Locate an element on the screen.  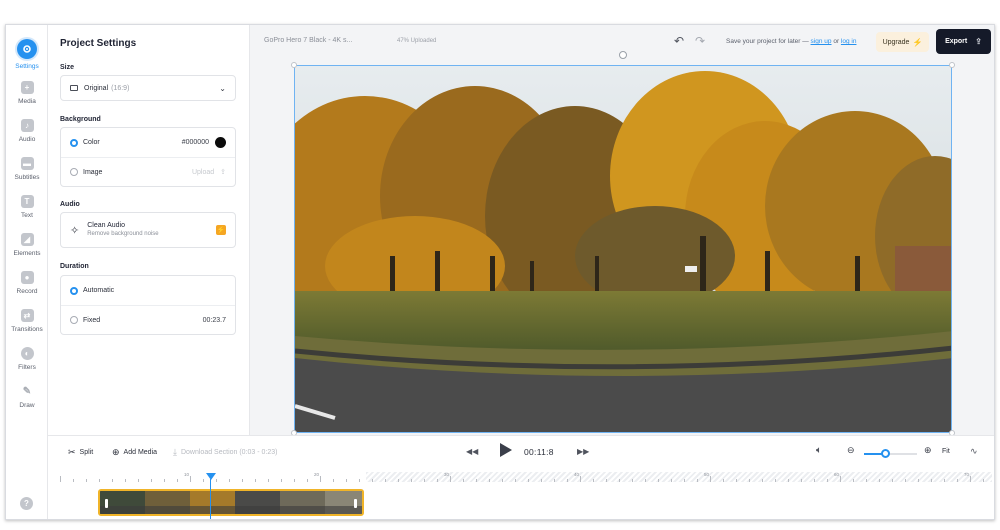
sidebar-item-transitions: ⇄ Transitions is located at coordinates (27, 327).